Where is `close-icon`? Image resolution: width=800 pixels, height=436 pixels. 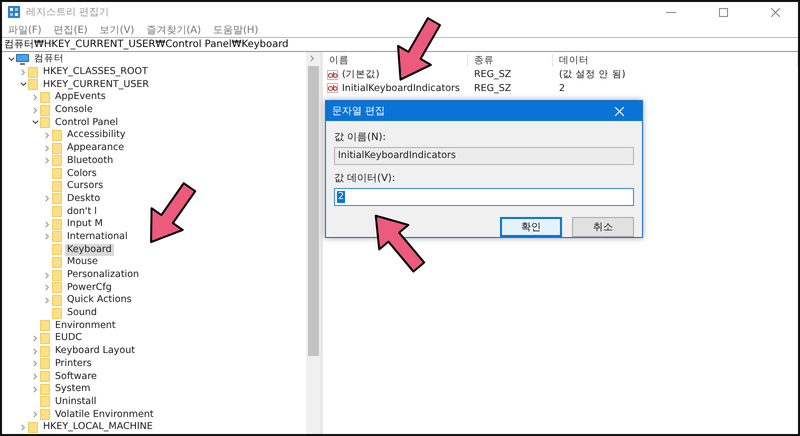 close-icon is located at coordinates (775, 12).